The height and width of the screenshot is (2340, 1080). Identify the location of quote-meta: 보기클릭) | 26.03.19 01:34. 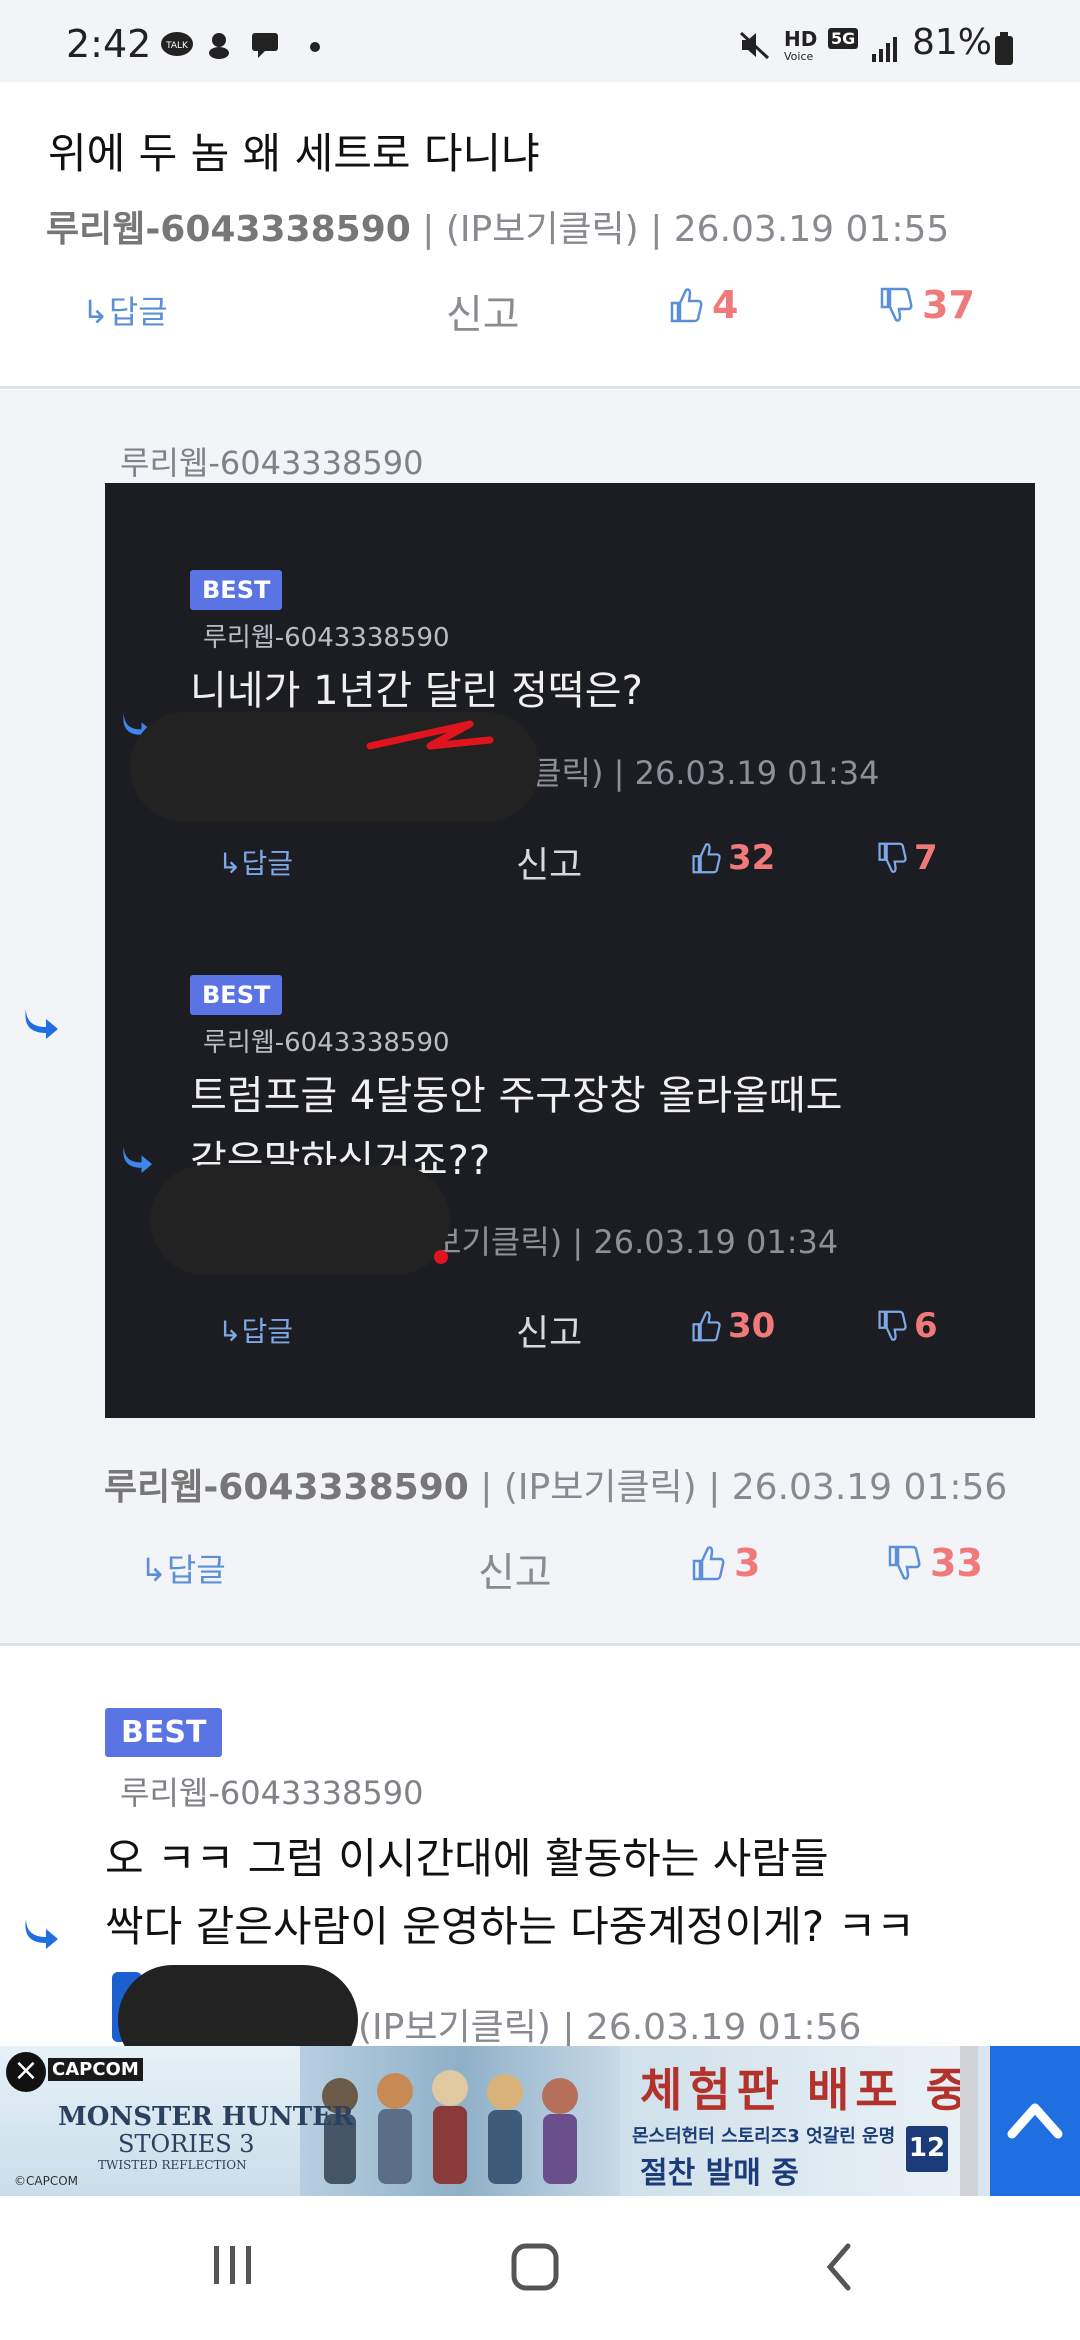
(635, 1242).